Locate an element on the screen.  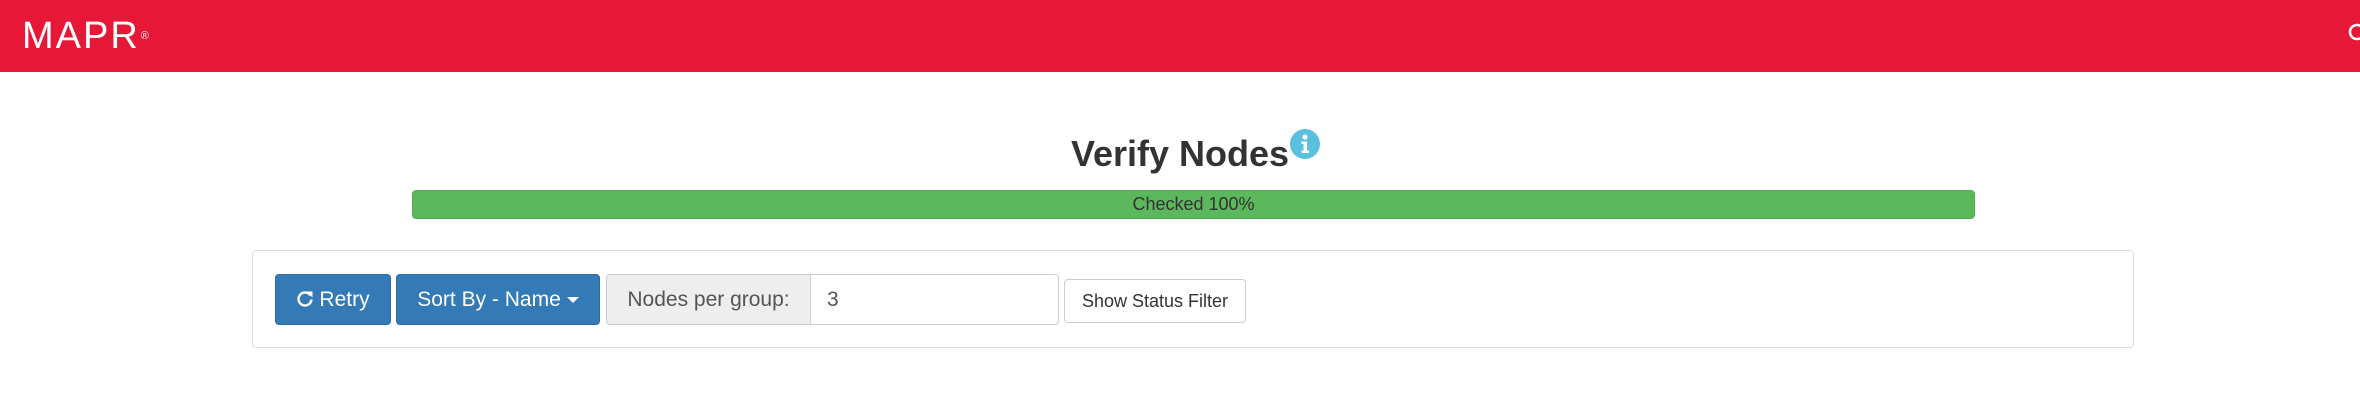
search-icon is located at coordinates (2353, 33).